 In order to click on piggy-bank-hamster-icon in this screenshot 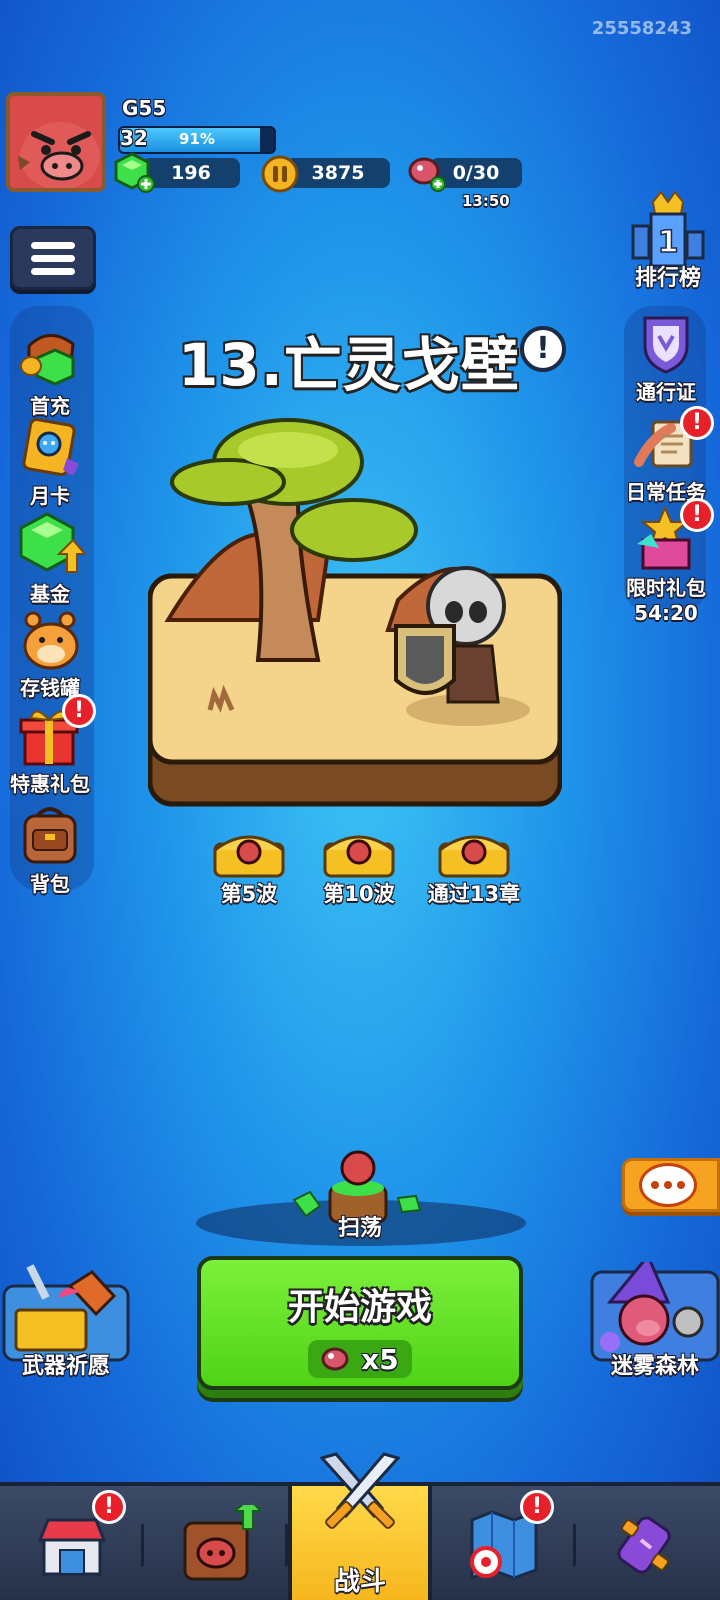, I will do `click(51, 640)`.